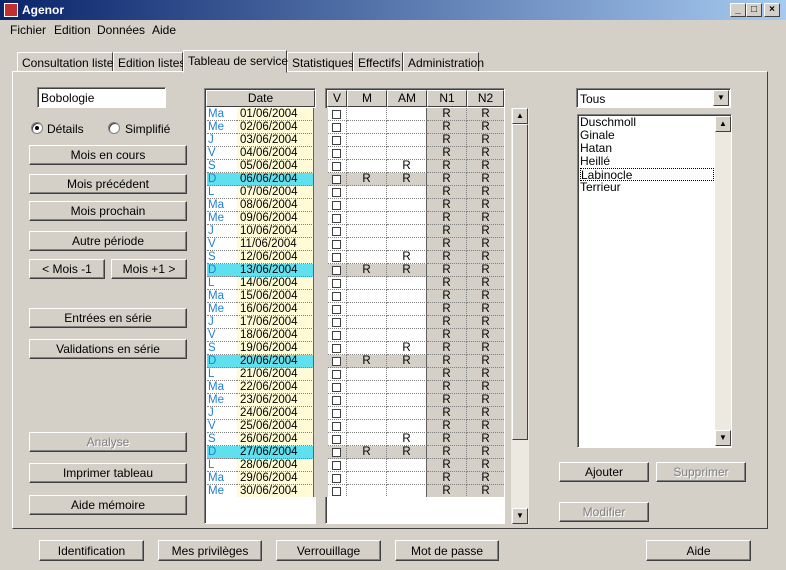 The image size is (786, 570). Describe the element at coordinates (235, 61) in the screenshot. I see `tab-tableau-de-service: Tableau de service` at that location.